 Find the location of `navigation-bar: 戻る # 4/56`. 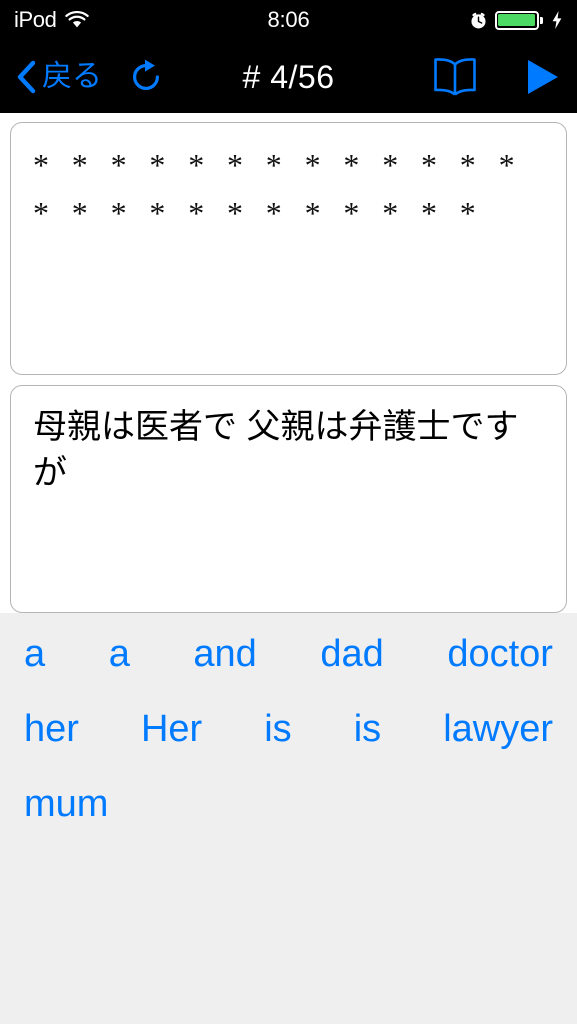

navigation-bar: 戻る # 4/56 is located at coordinates (288, 76).